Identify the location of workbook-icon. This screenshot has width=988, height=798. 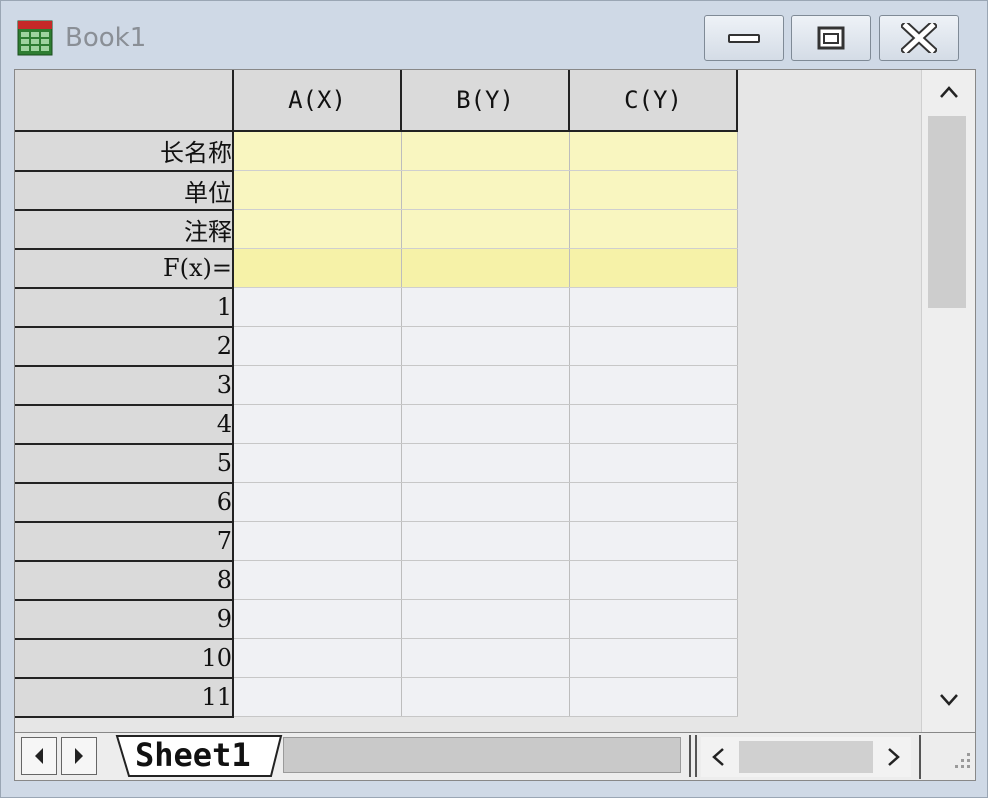
(35, 38).